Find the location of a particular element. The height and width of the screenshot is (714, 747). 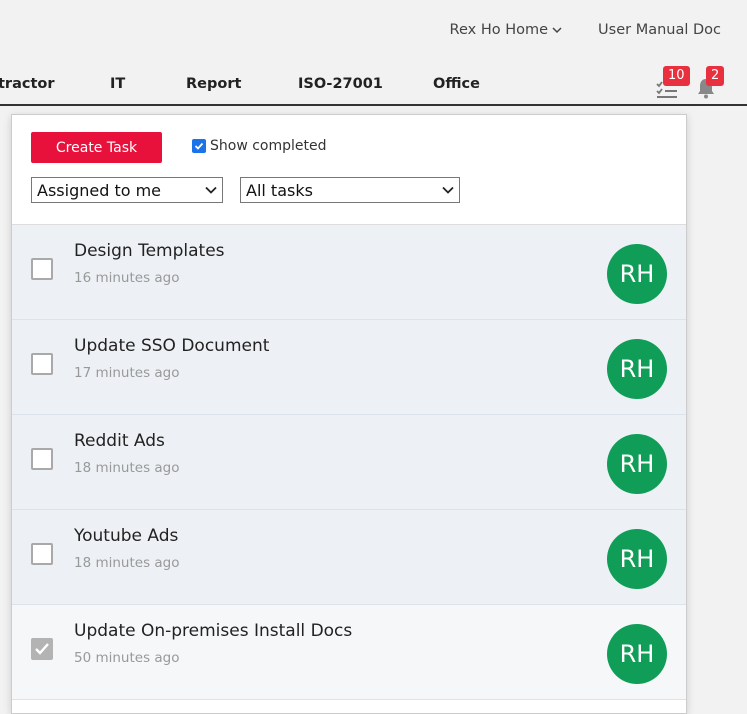

task-scope-select-value: All tasks is located at coordinates (279, 190).